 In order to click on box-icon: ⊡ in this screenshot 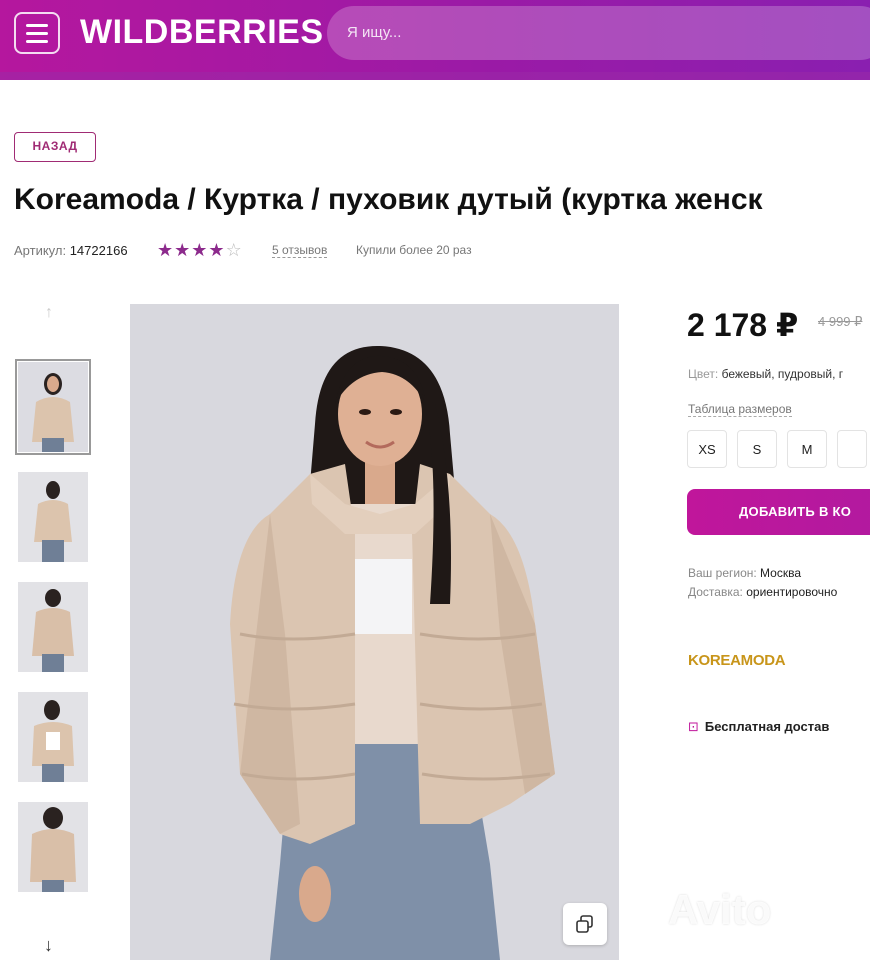, I will do `click(693, 726)`.